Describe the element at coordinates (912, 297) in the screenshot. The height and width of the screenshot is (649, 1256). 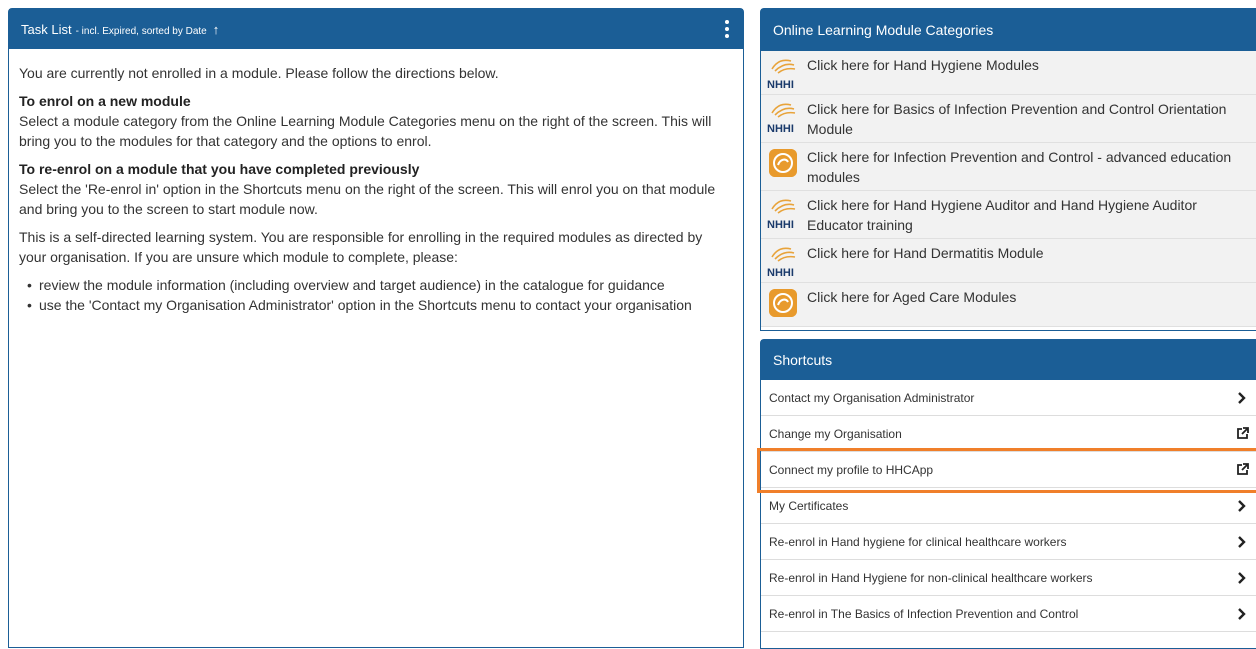
I see `category-label: Click here for Aged Care Modules` at that location.